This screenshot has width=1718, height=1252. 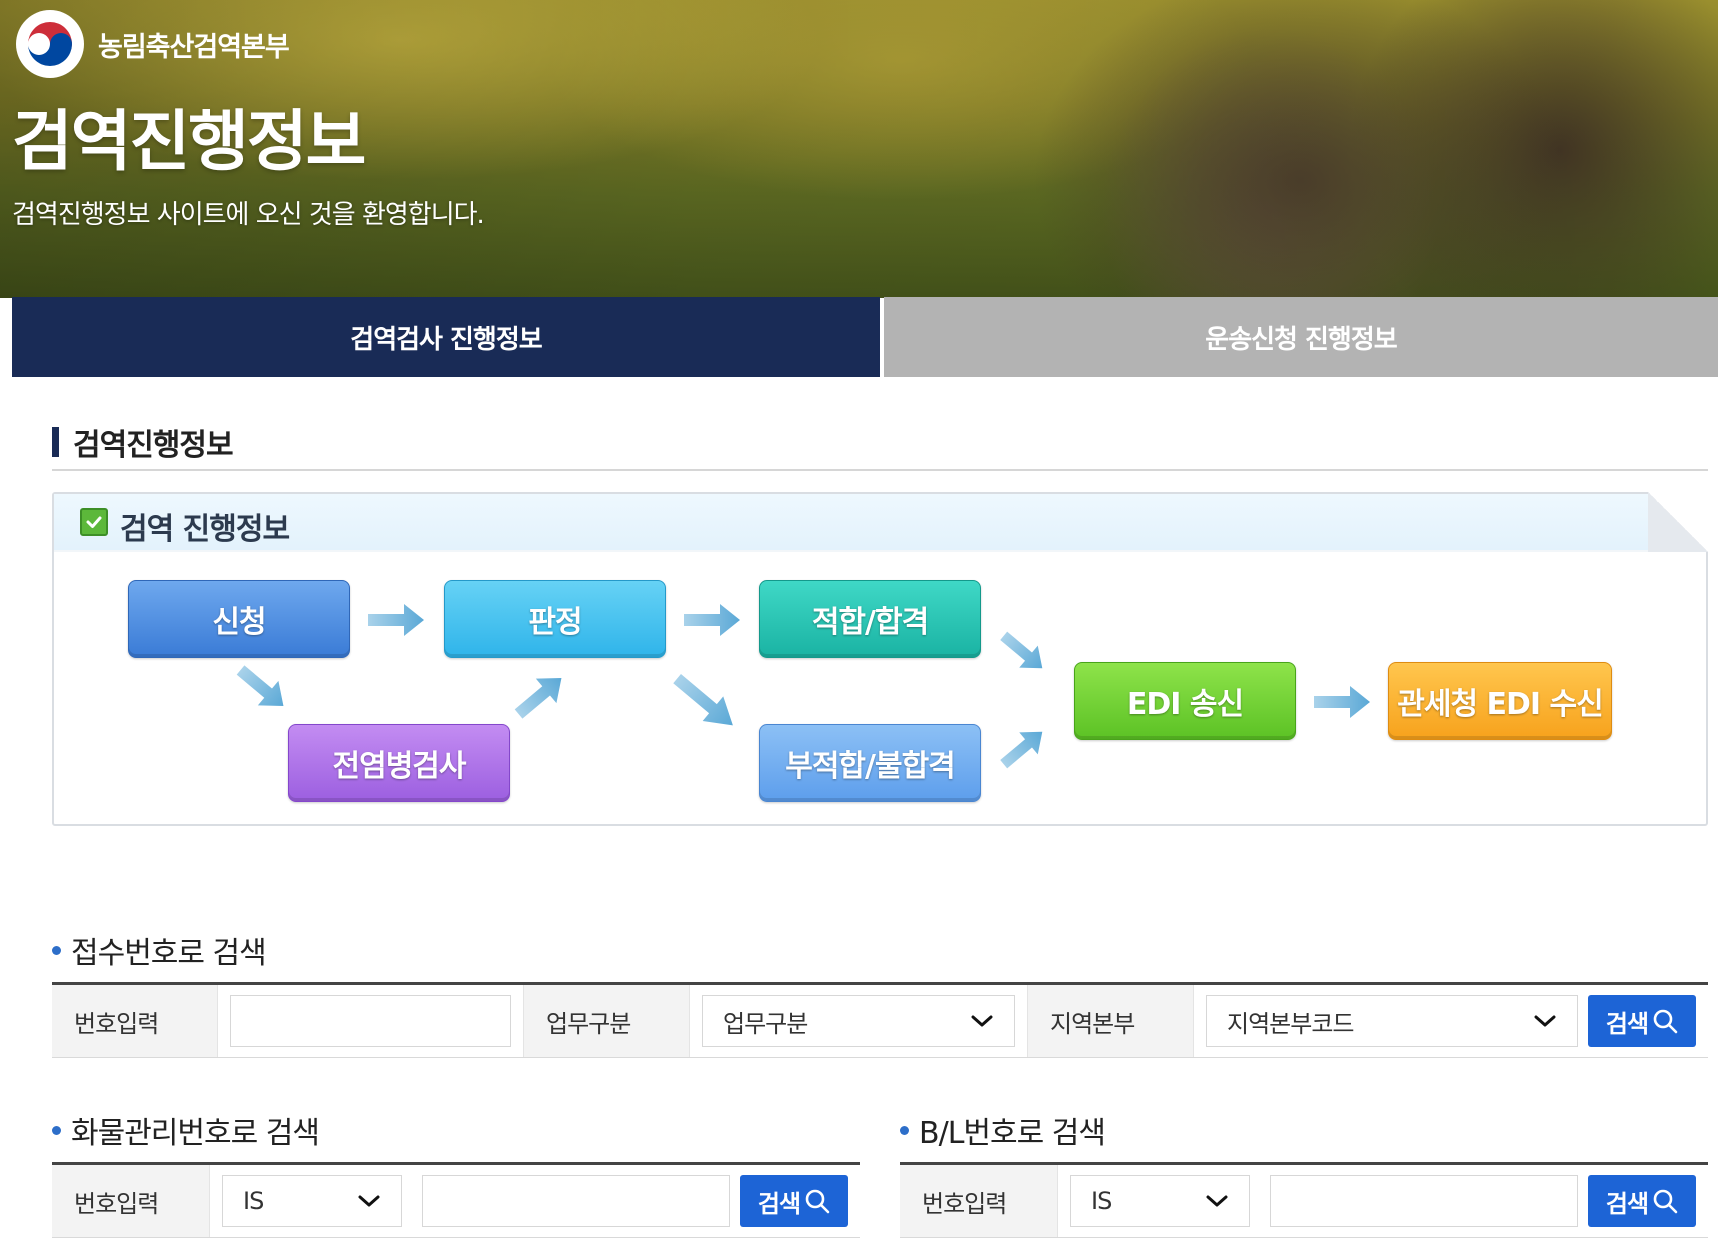 I want to click on receipt-number-input, so click(x=370, y=1021).